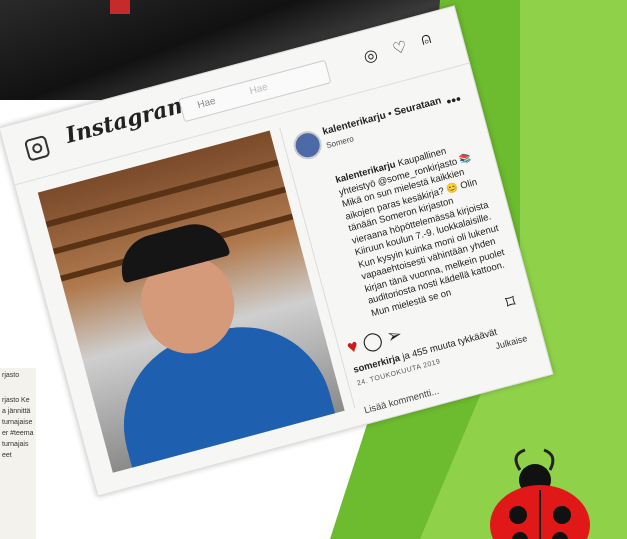 Image resolution: width=627 pixels, height=539 pixels. What do you see at coordinates (453, 99) in the screenshot?
I see `more-icon: •••` at bounding box center [453, 99].